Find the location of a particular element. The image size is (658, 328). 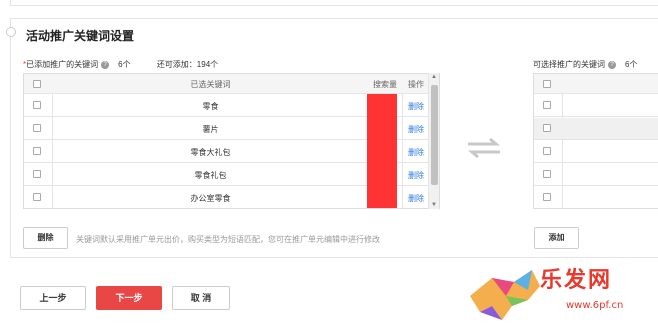

available-keywords-table is located at coordinates (595, 141).